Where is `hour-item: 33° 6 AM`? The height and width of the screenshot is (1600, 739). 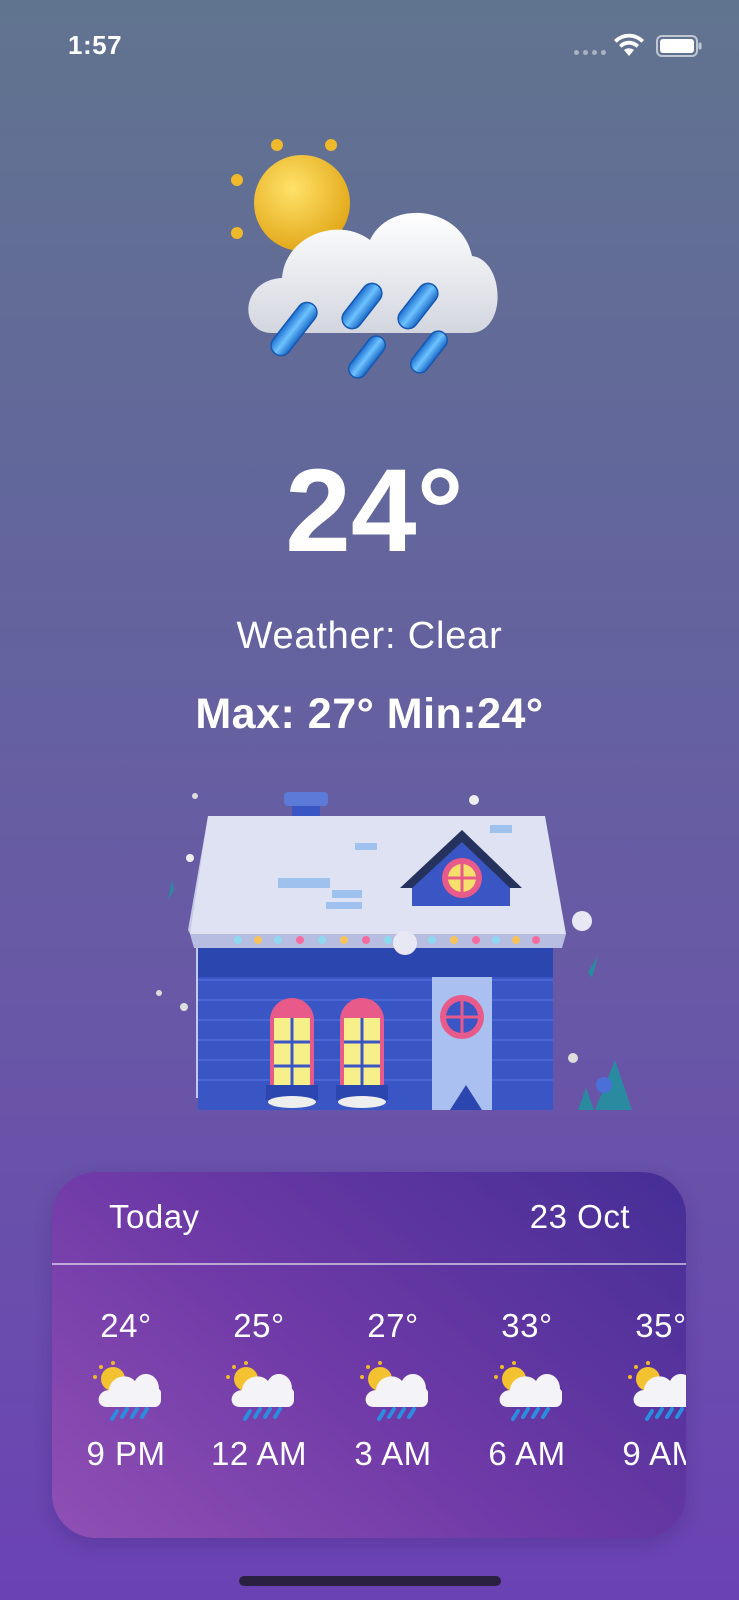
hour-item: 33° 6 AM is located at coordinates (527, 1390).